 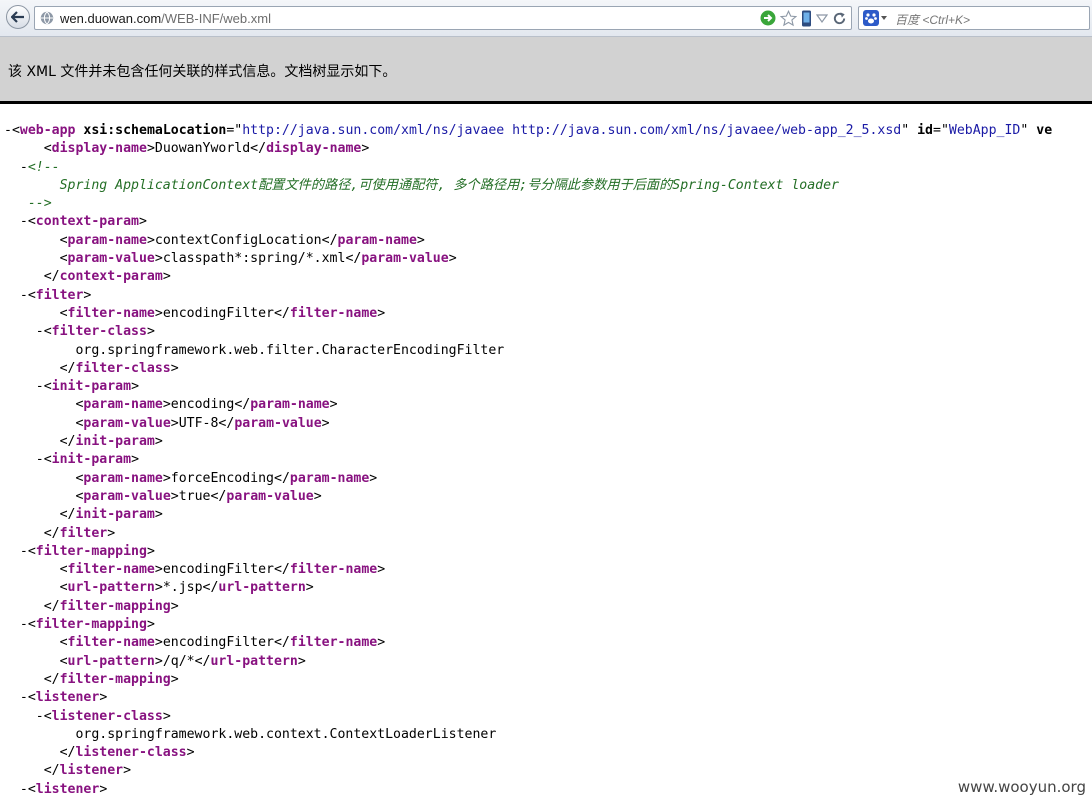 I want to click on xml-line: -<listener>, so click(x=548, y=698).